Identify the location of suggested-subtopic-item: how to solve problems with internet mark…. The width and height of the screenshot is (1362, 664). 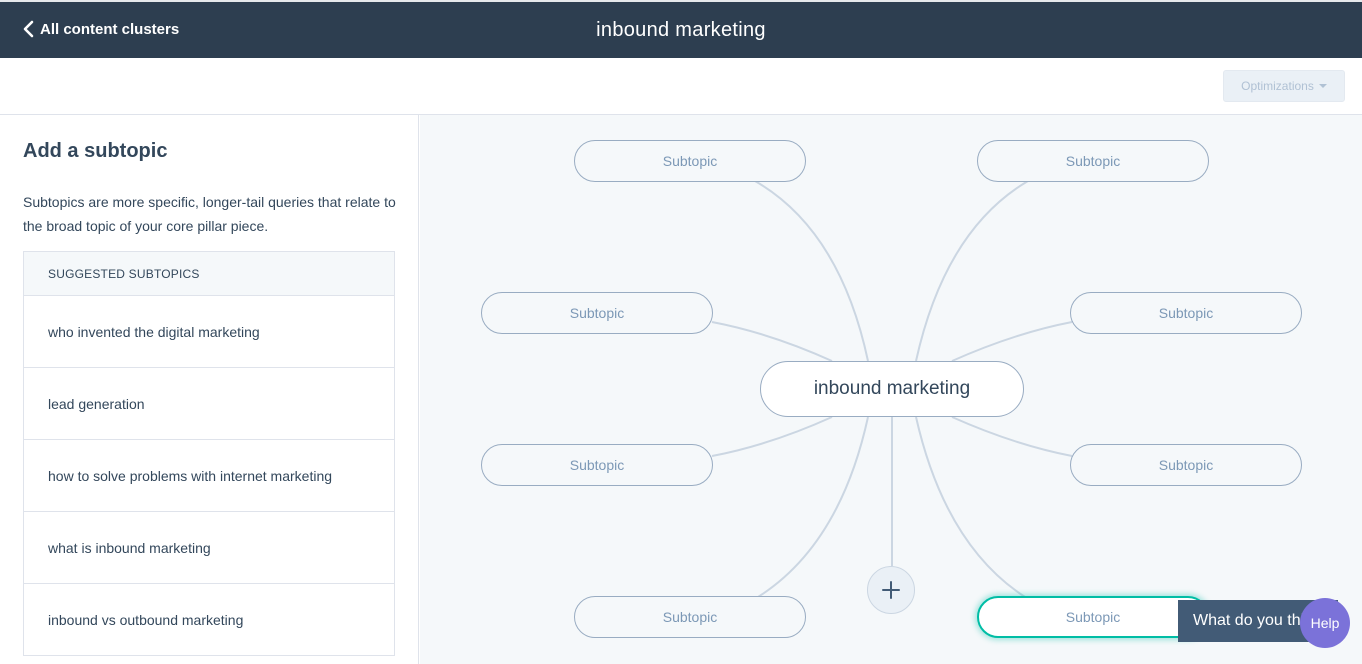
(209, 476).